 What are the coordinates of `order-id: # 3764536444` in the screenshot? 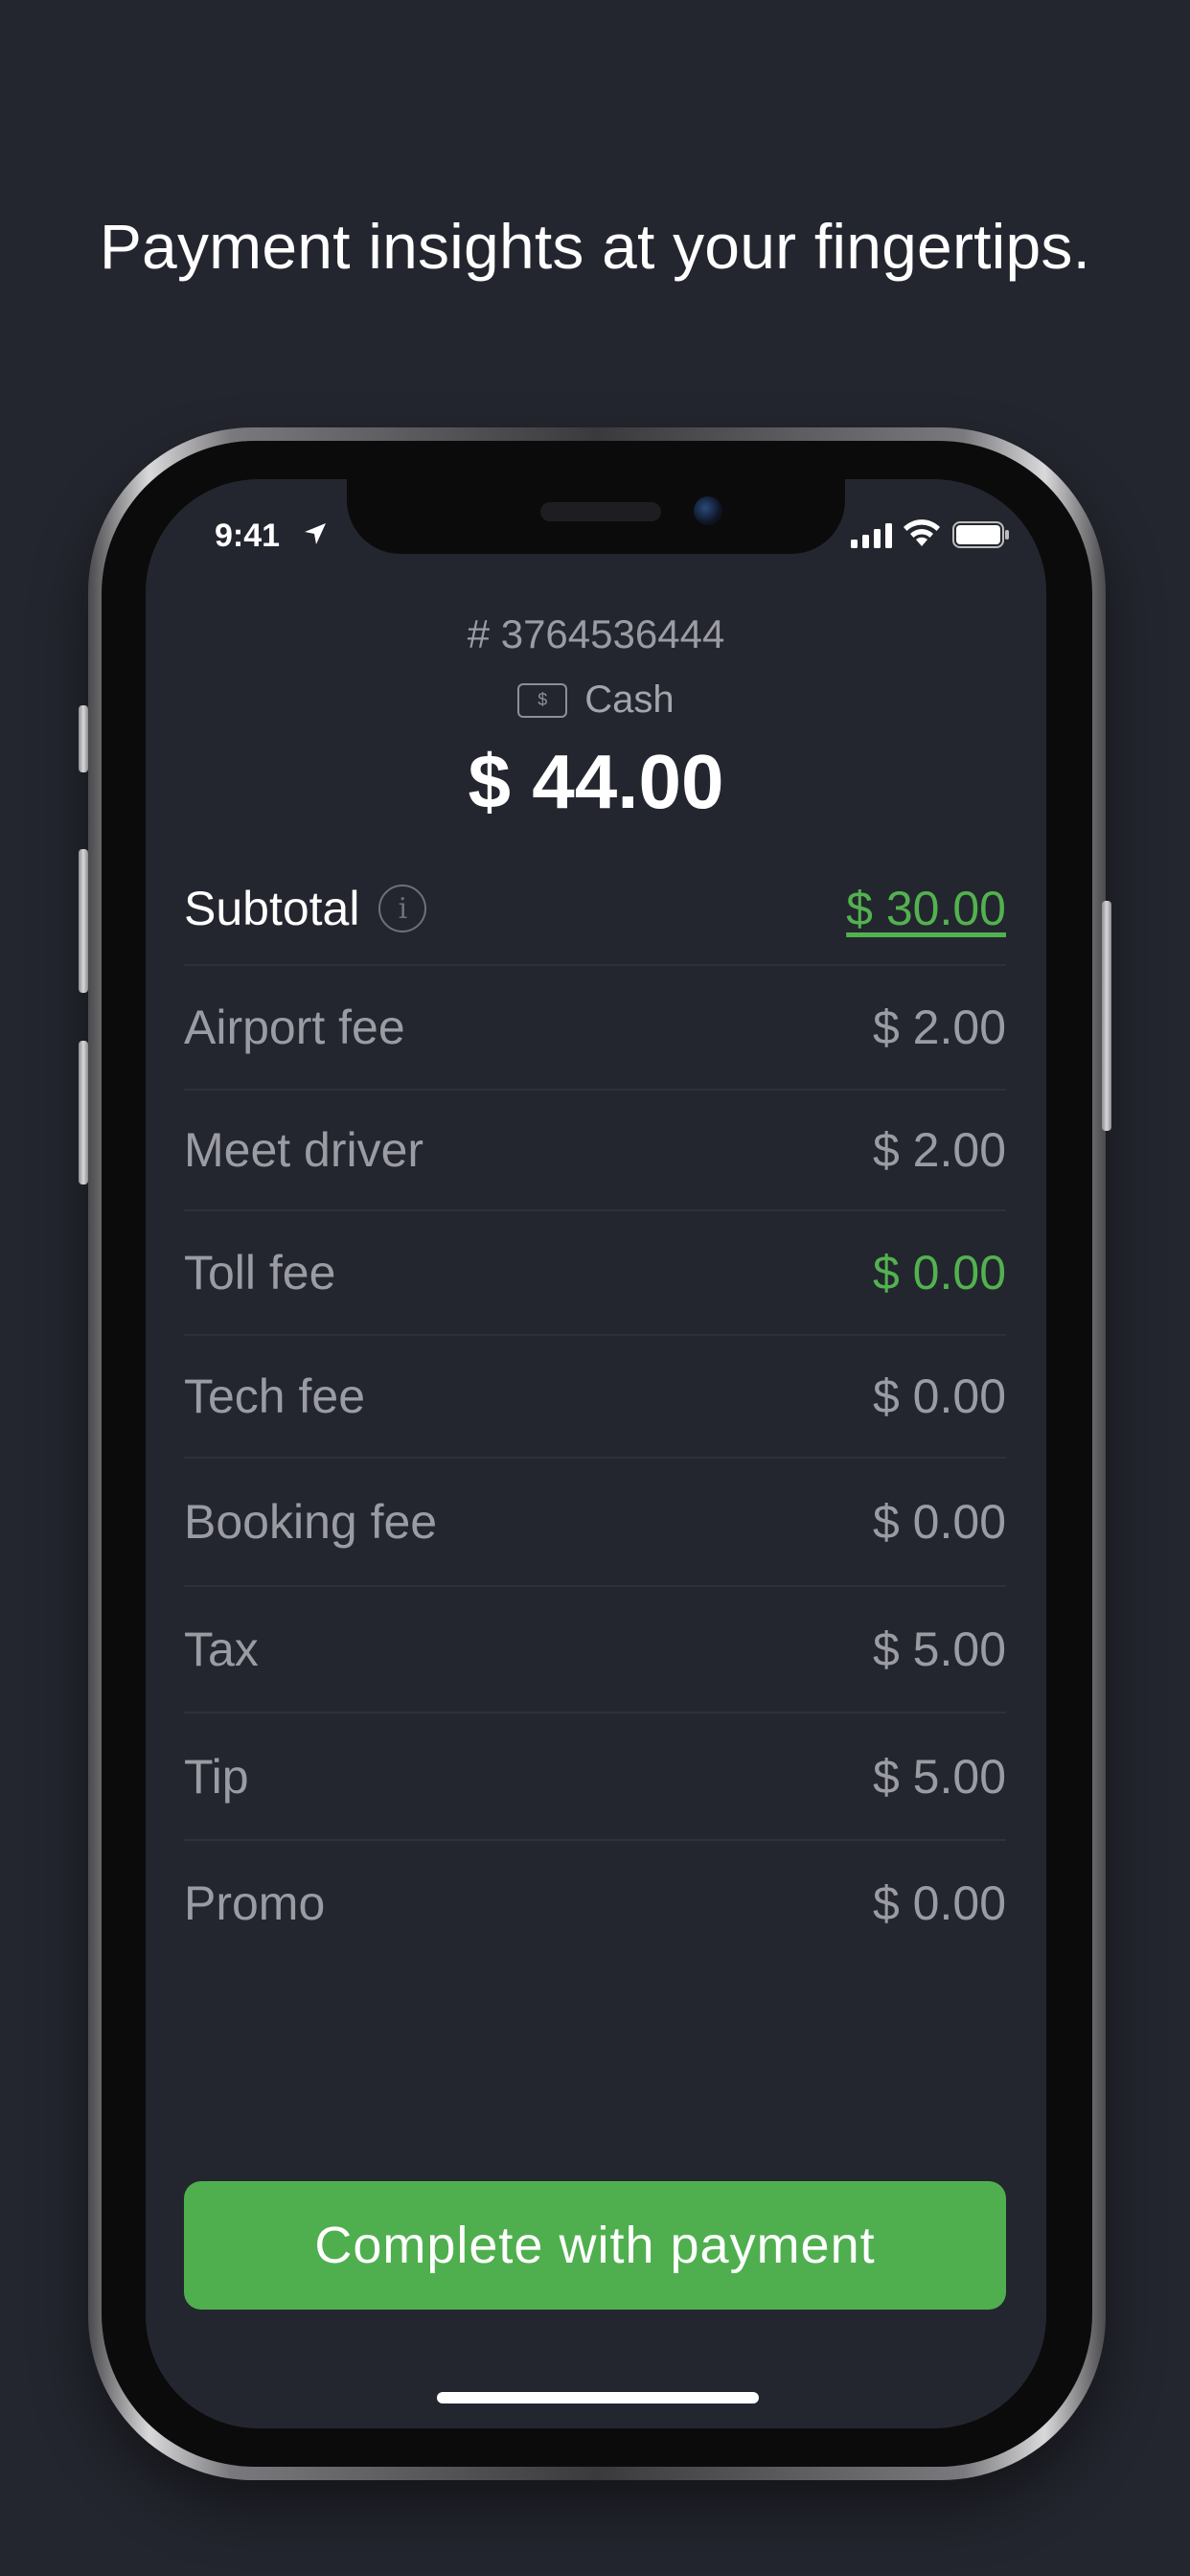 It's located at (596, 633).